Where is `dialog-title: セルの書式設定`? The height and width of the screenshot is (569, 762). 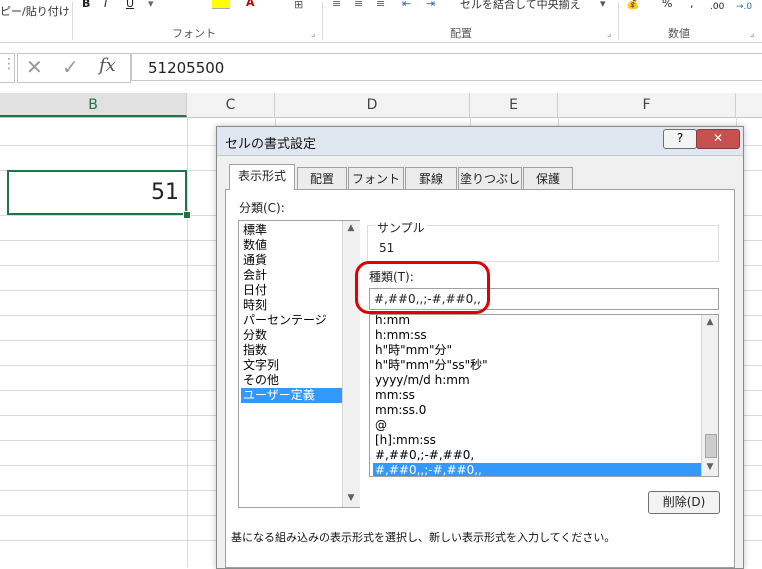
dialog-title: セルの書式設定 is located at coordinates (271, 144).